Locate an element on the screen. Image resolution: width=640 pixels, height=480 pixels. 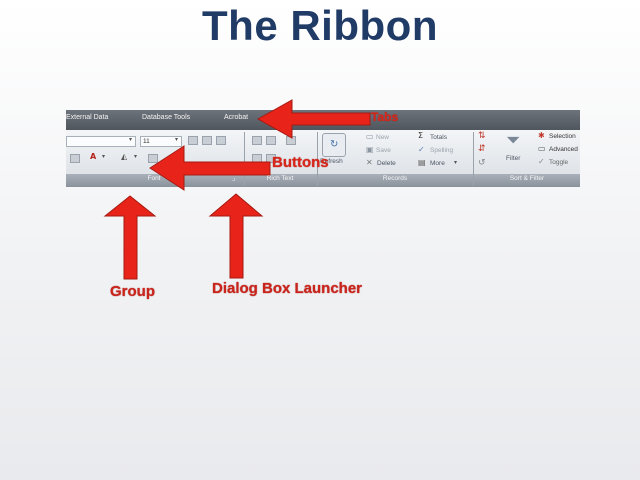
buttons-arrow is located at coordinates (210, 168).